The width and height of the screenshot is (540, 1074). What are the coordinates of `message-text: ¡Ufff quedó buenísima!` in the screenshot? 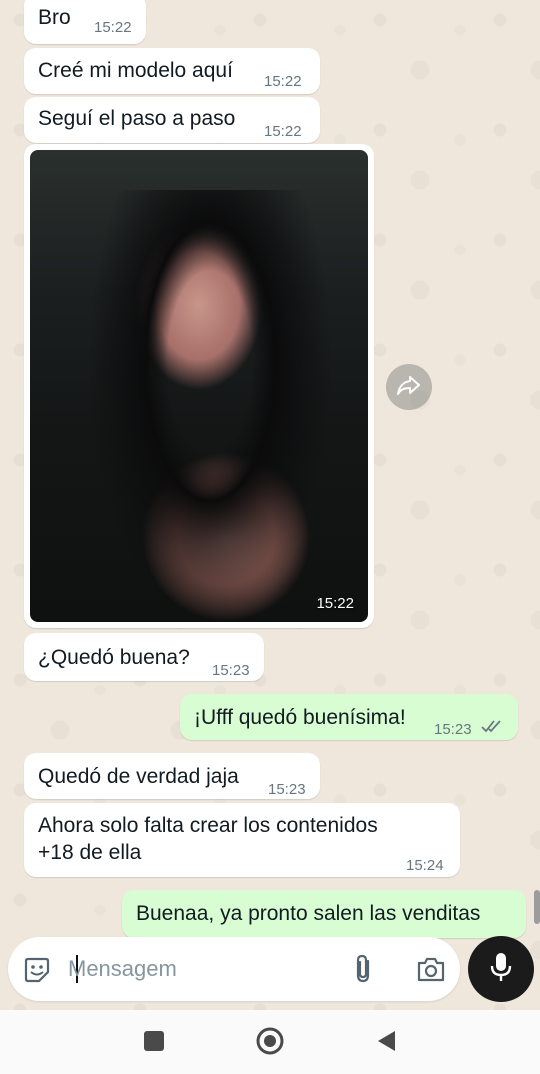 It's located at (300, 717).